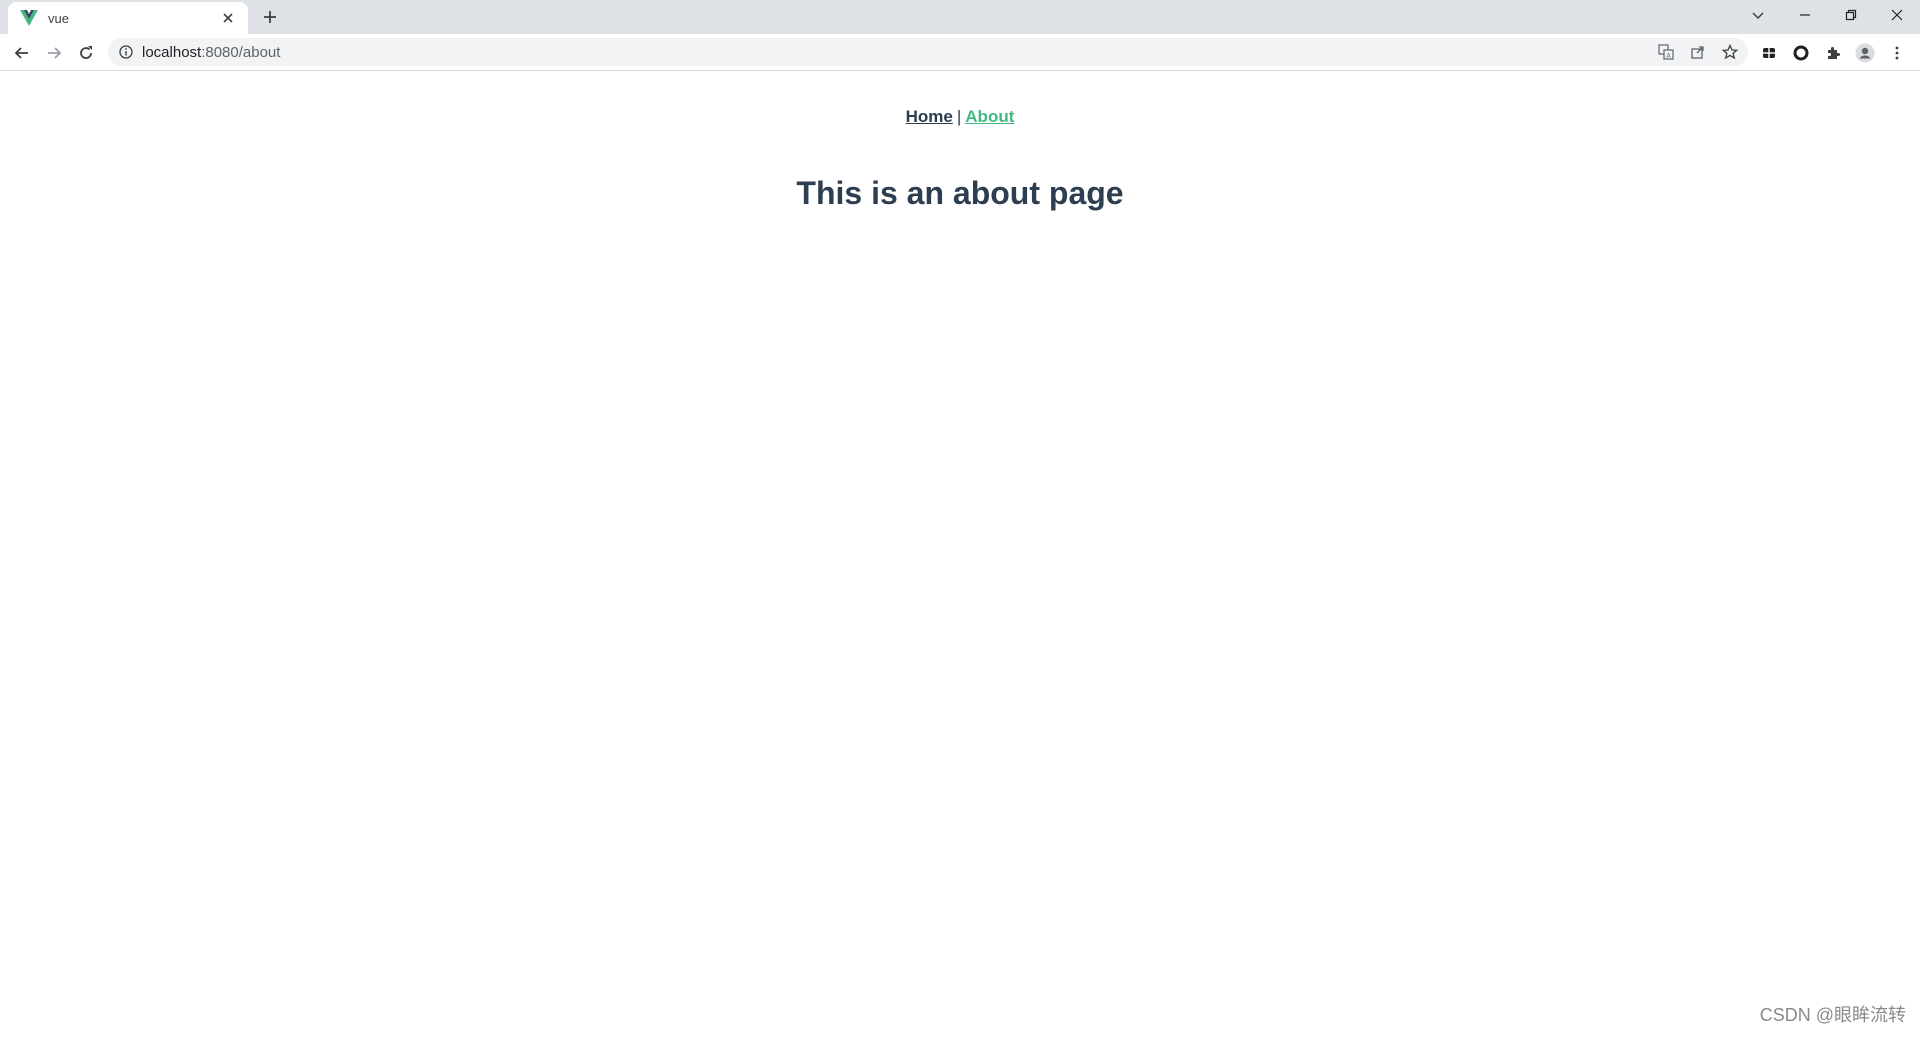 This screenshot has width=1920, height=1037. I want to click on app-nav: Home | About, so click(960, 117).